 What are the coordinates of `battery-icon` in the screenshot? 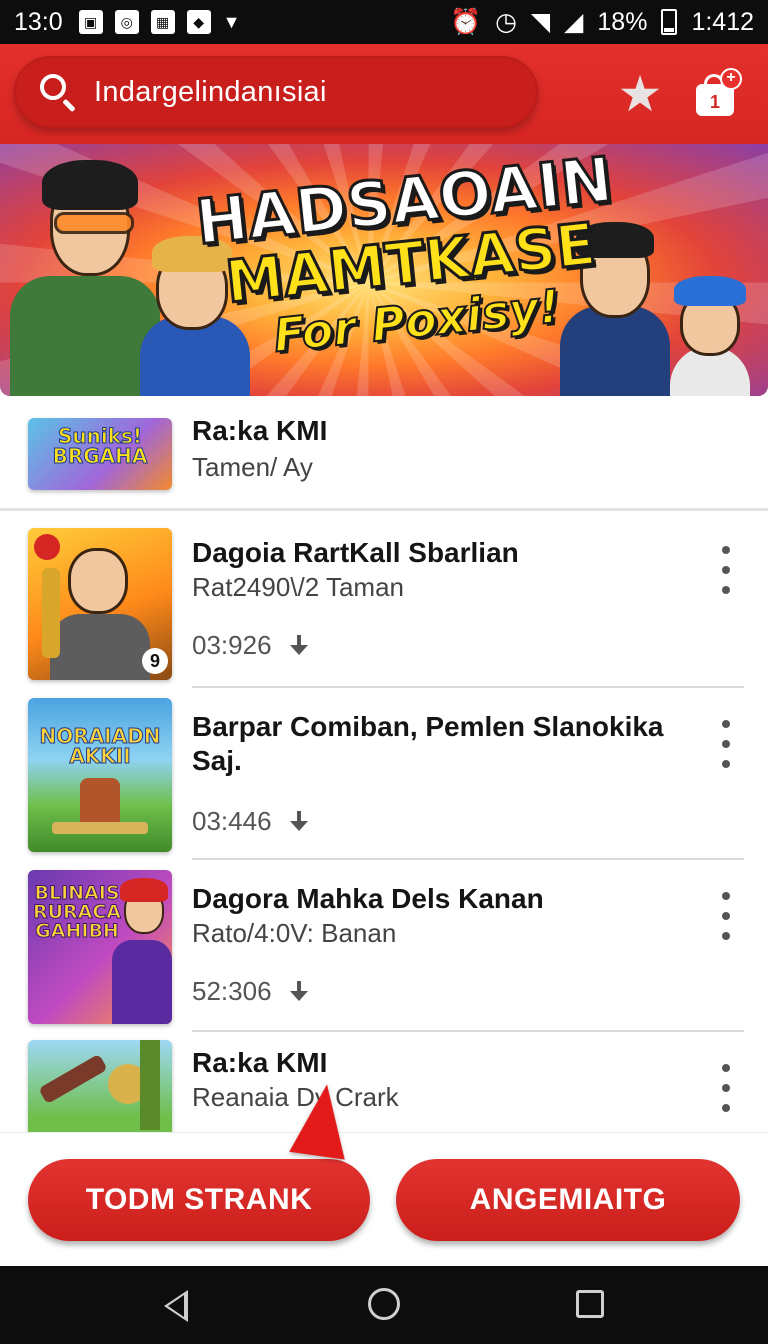 It's located at (669, 22).